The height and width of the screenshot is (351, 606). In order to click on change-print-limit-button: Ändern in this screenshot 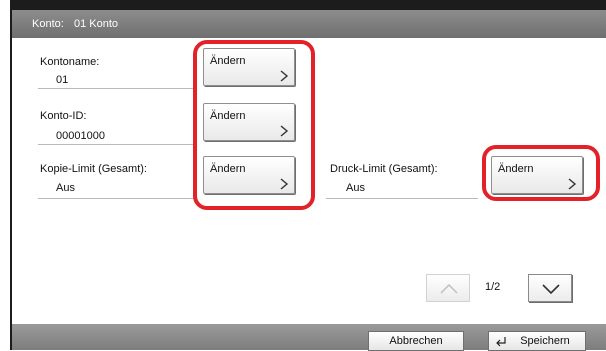, I will do `click(537, 175)`.